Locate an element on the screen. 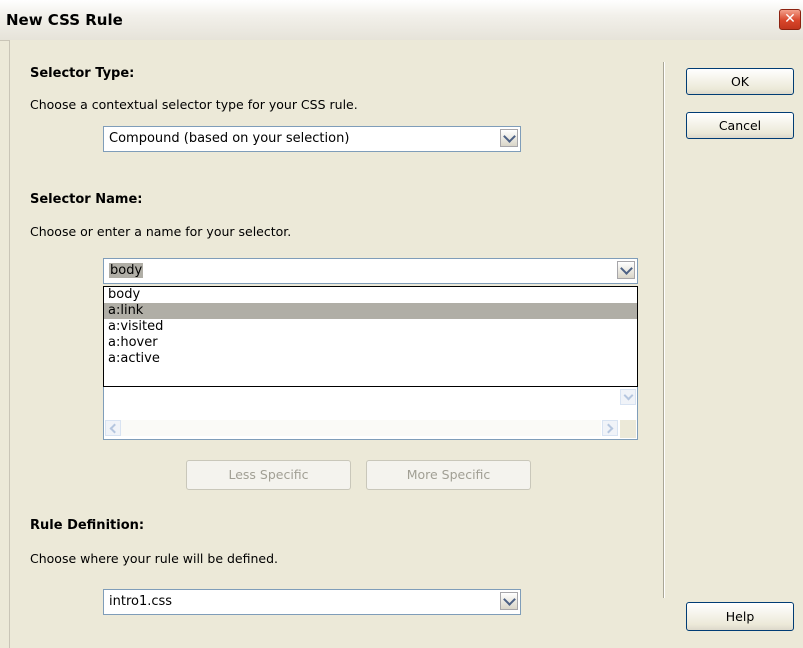 The width and height of the screenshot is (803, 648). help-button: Help is located at coordinates (740, 616).